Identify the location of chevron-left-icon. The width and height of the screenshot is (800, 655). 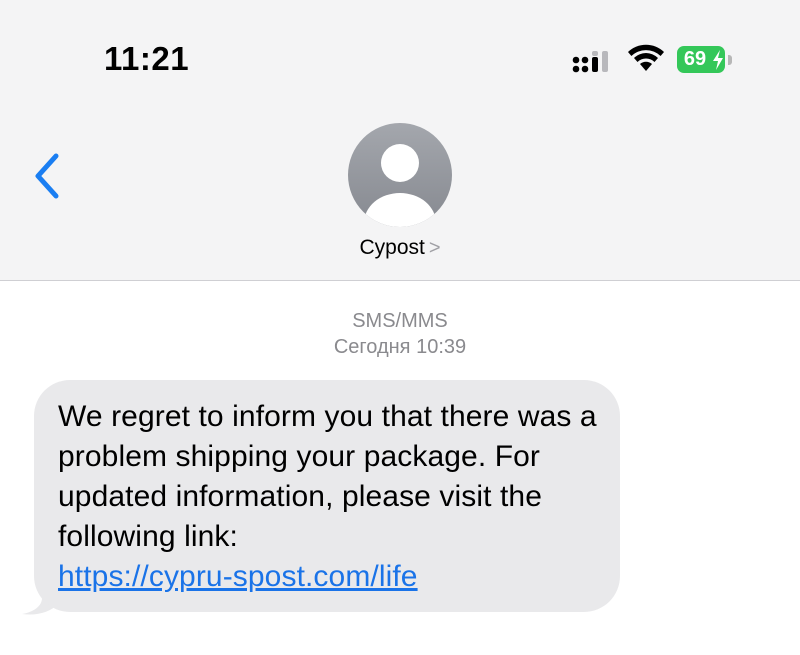
(47, 176).